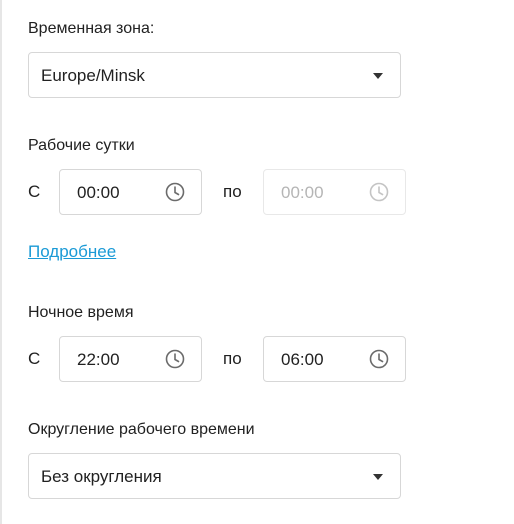  I want to click on rounding-value: Без округления, so click(101, 476).